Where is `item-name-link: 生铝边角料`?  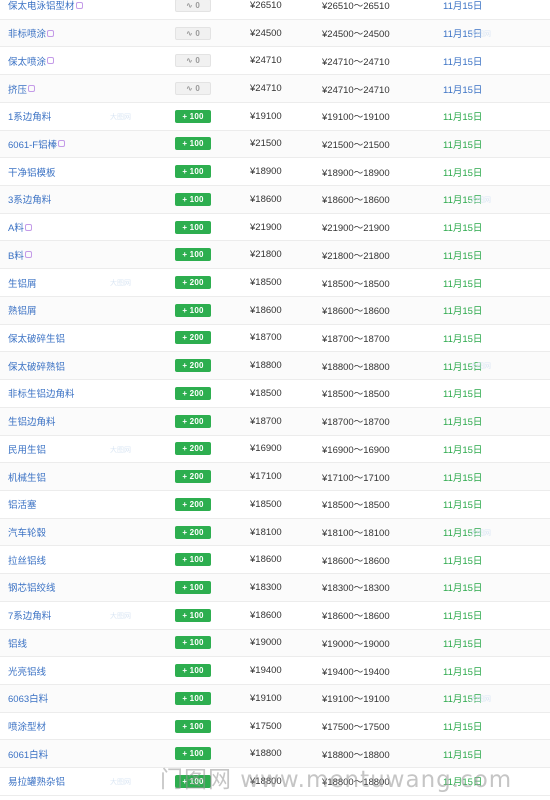
item-name-link: 生铝边角料 is located at coordinates (32, 421).